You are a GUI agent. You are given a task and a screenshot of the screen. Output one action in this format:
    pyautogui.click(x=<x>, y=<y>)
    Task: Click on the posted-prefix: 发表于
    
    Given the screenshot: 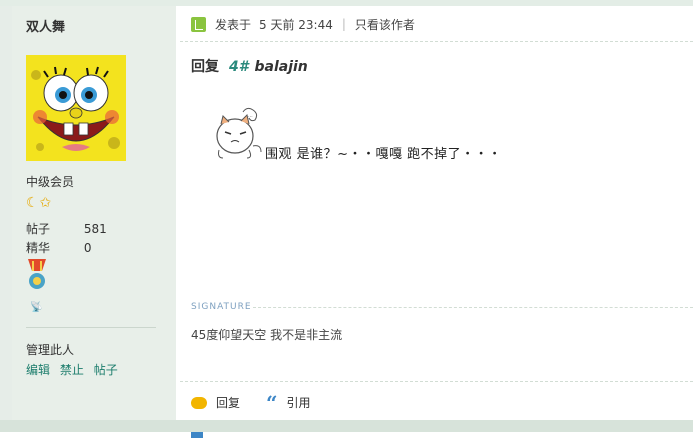 What is the action you would take?
    pyautogui.click(x=233, y=24)
    